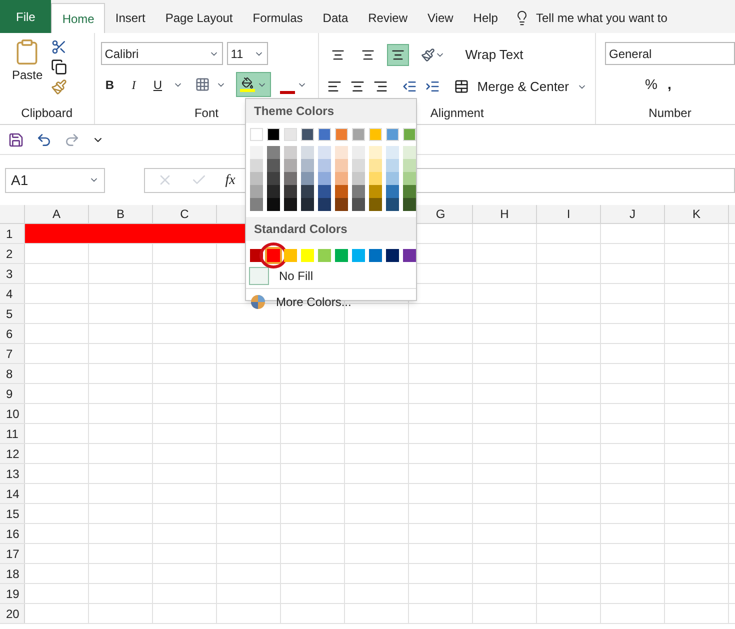 Image resolution: width=735 pixels, height=629 pixels. I want to click on menu-heading: Theme Colors, so click(331, 111).